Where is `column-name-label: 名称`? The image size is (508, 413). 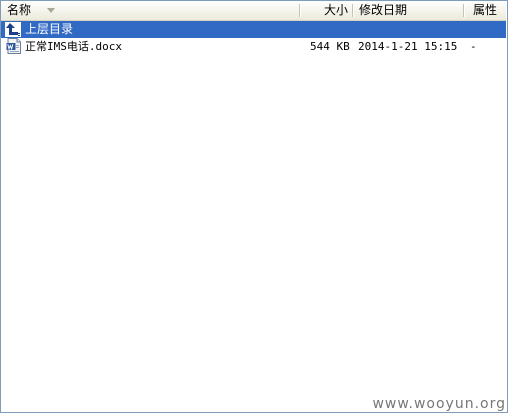 column-name-label: 名称 is located at coordinates (19, 10).